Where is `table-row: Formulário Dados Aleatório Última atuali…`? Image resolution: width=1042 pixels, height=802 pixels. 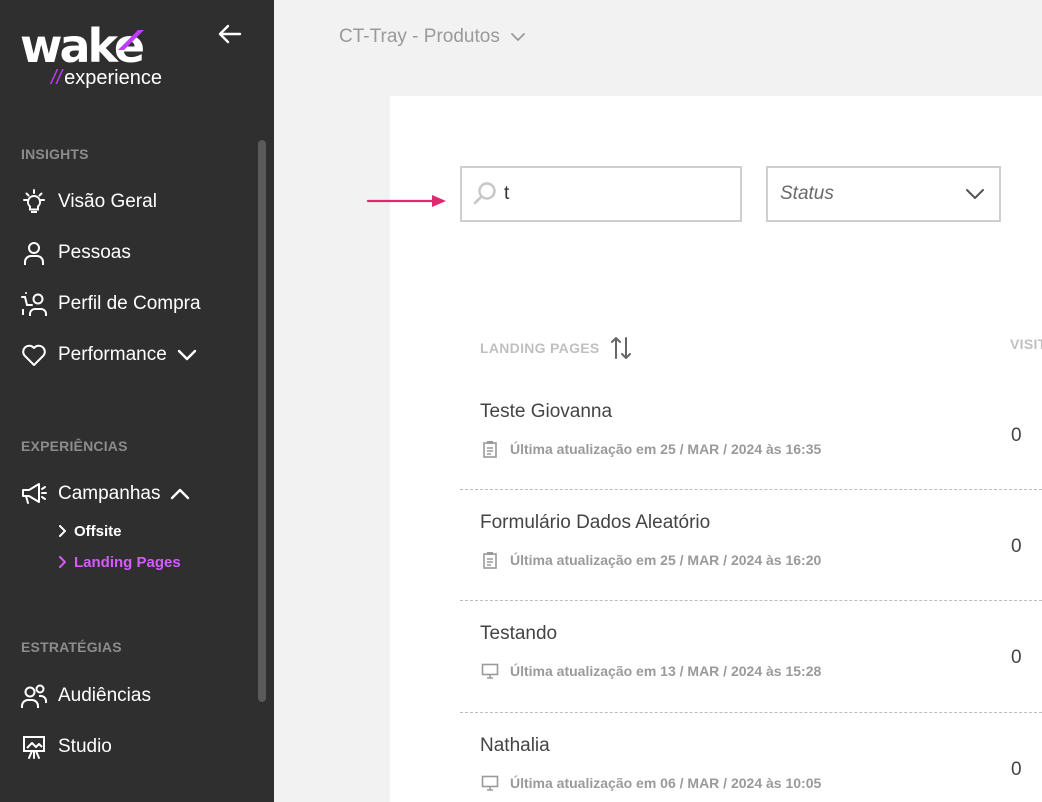 table-row: Formulário Dados Aleatório Última atuali… is located at coordinates (751, 556).